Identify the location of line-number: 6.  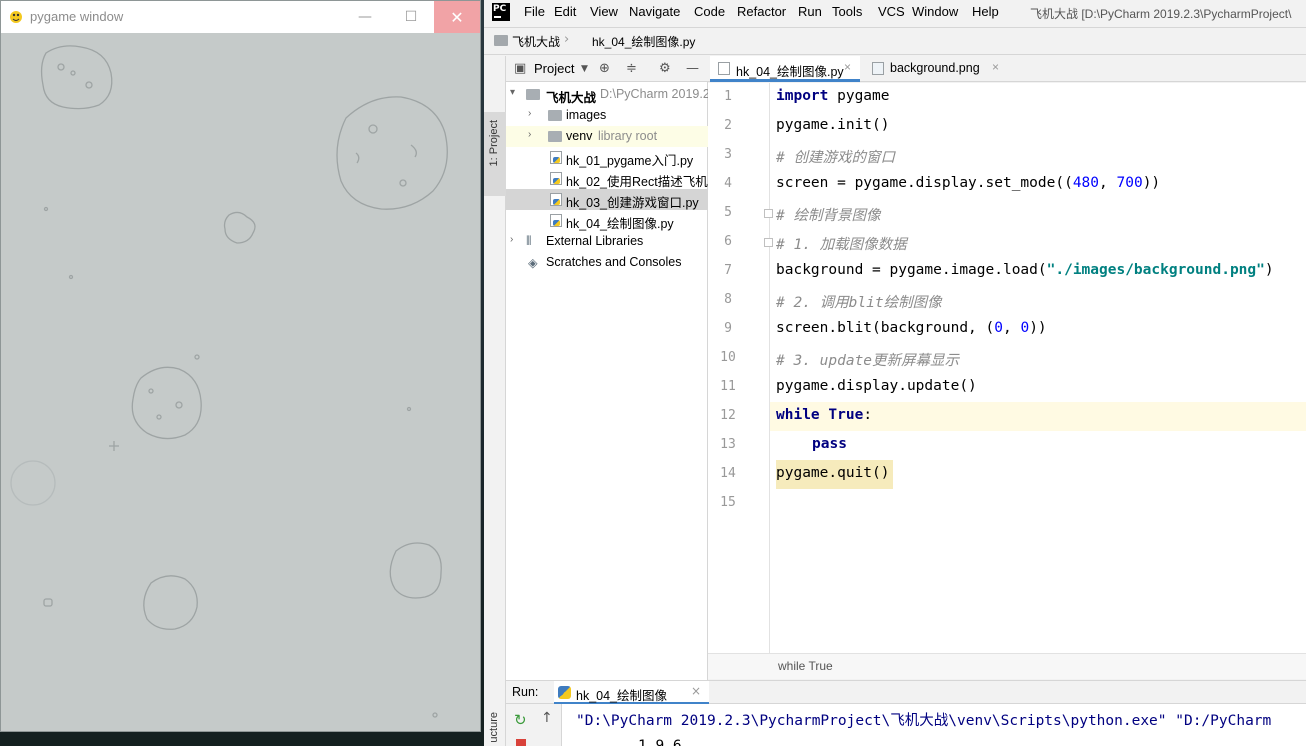
(728, 241).